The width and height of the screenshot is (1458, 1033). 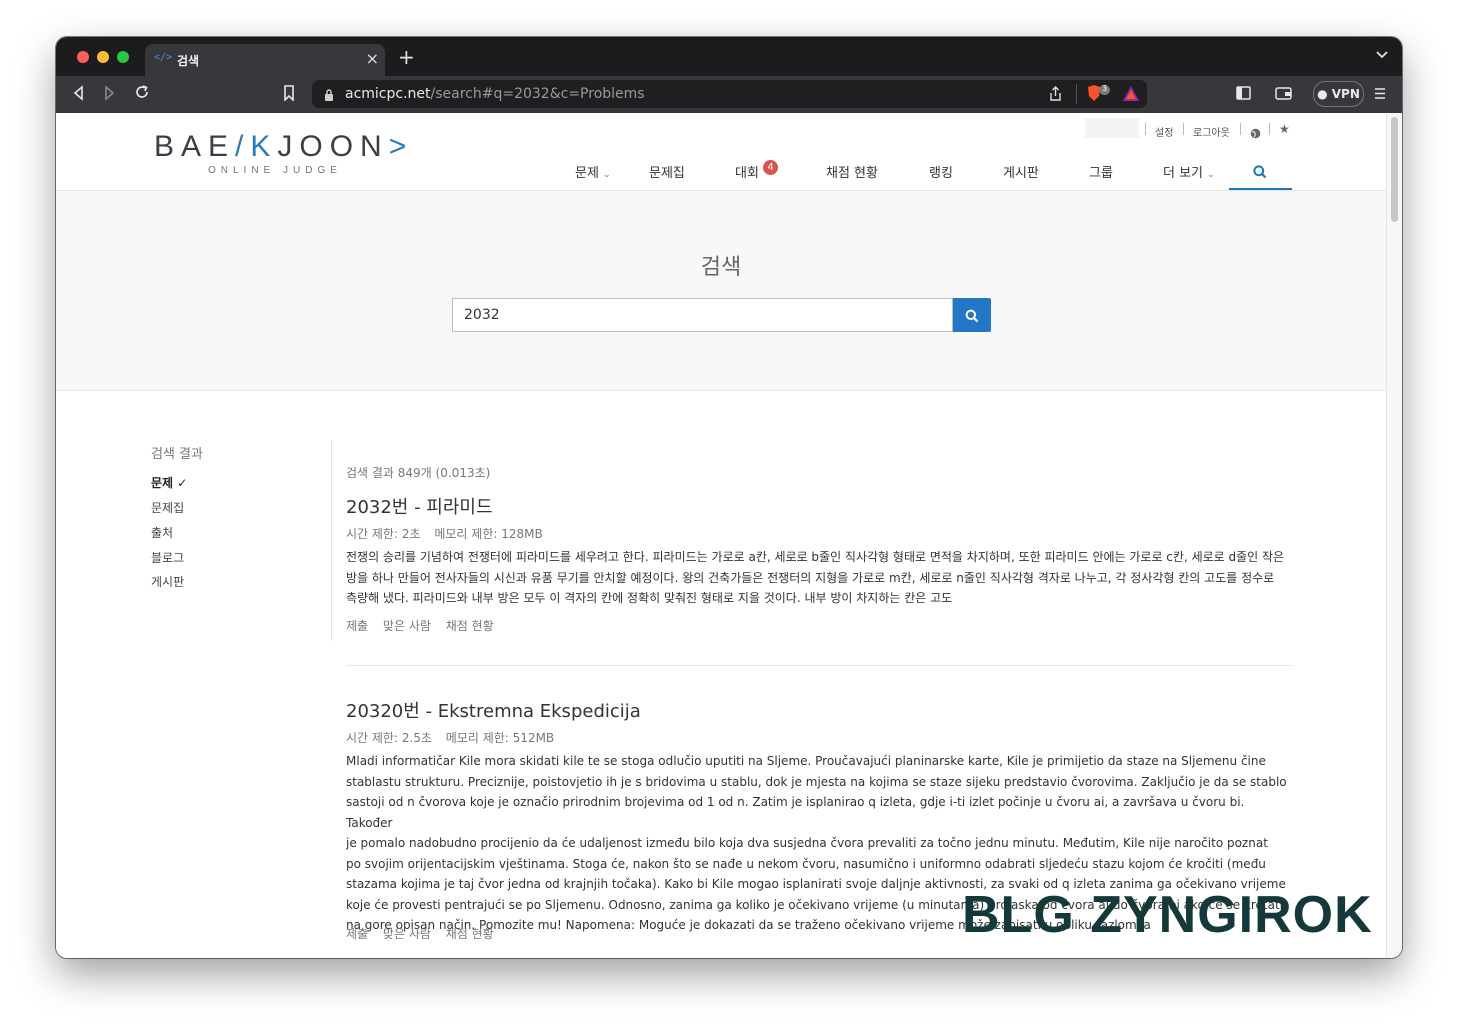 What do you see at coordinates (450, 738) in the screenshot?
I see `result-meta: 시간 제한: 2.5초 메모리 제한: 512MB` at bounding box center [450, 738].